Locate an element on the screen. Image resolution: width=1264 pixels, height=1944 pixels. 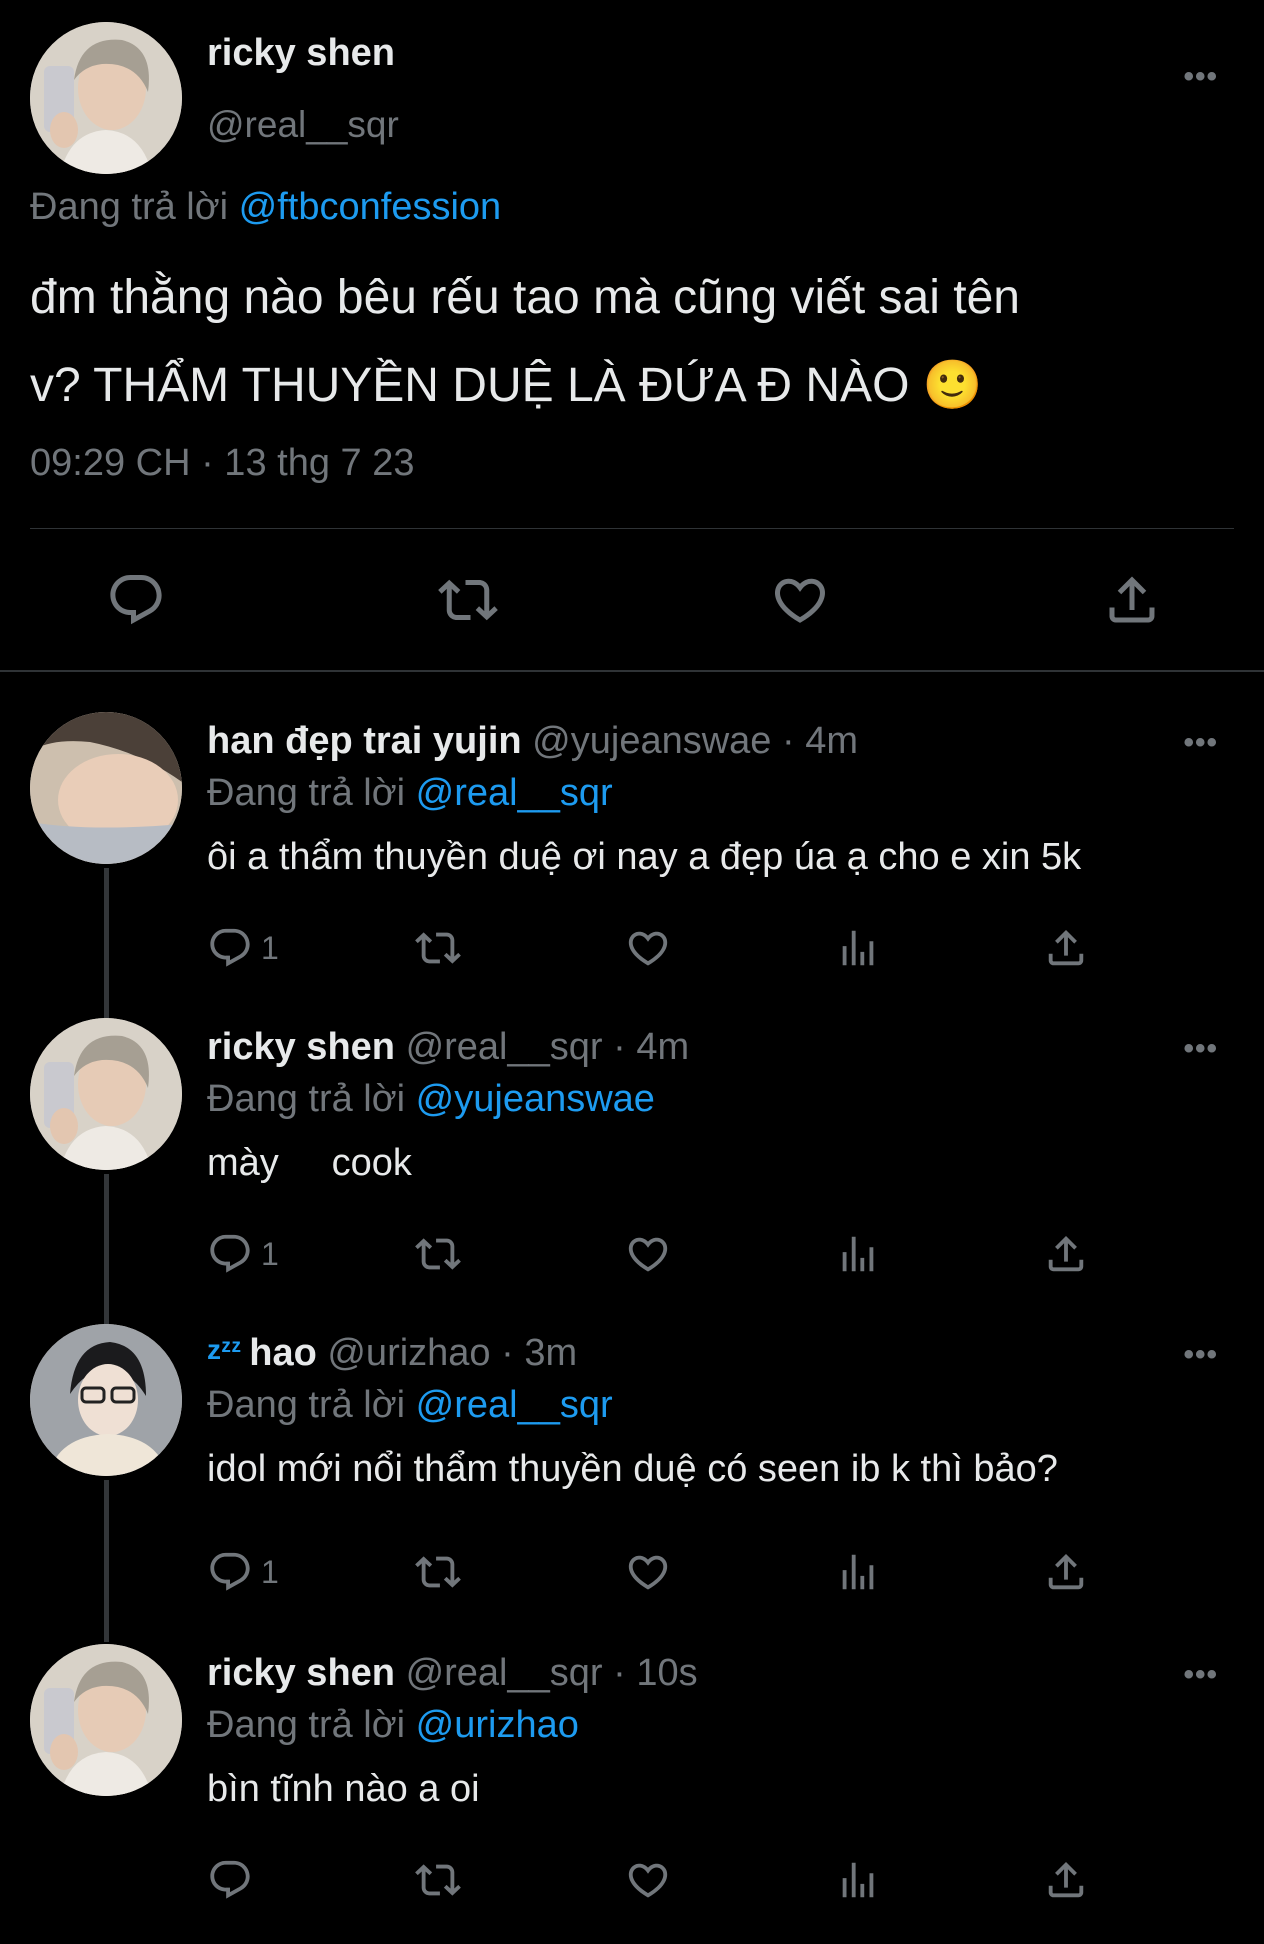
replying-to: Đang trả lời @urizhao is located at coordinates (393, 1725).